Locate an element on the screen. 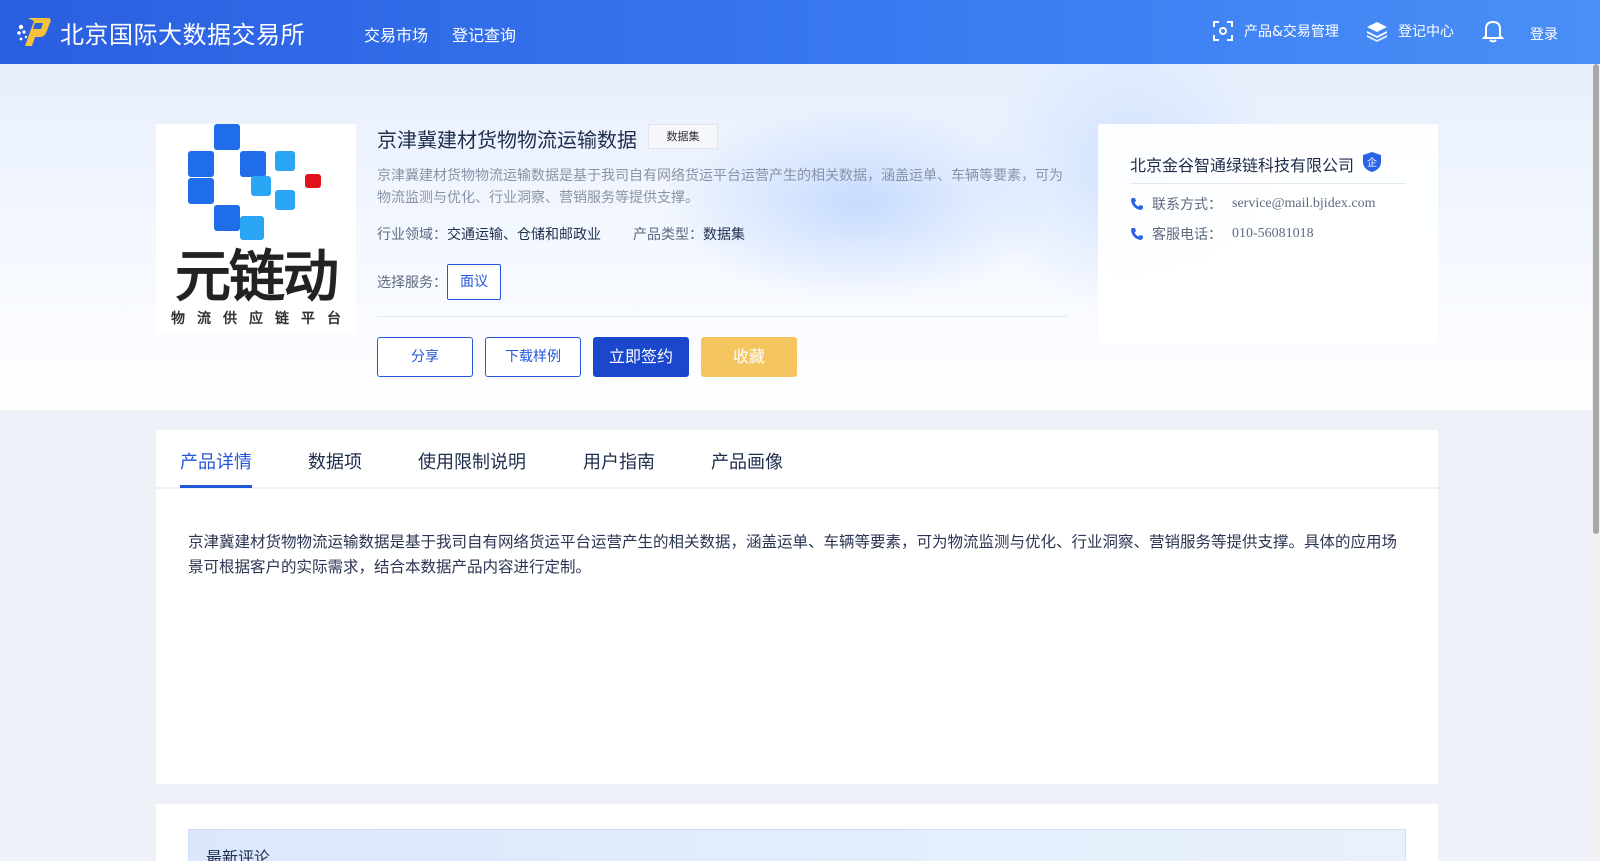 The width and height of the screenshot is (1600, 861). nav-products-management: 产品&交易管理 is located at coordinates (1275, 31).